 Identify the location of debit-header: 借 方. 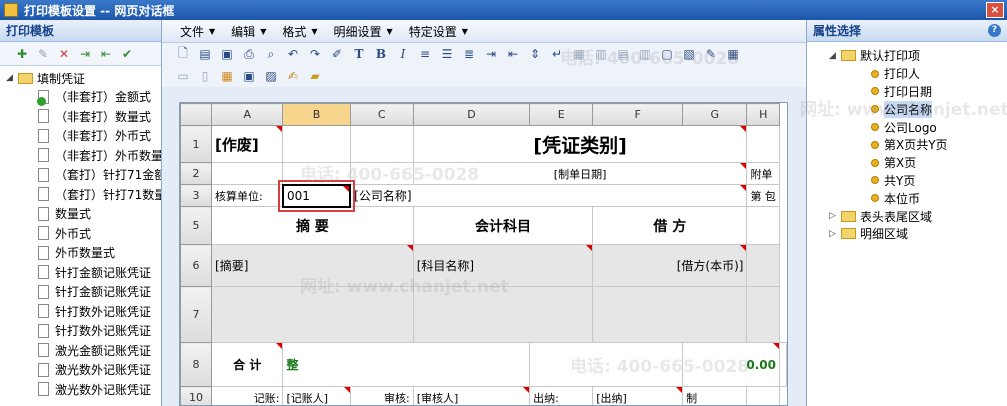
(670, 225).